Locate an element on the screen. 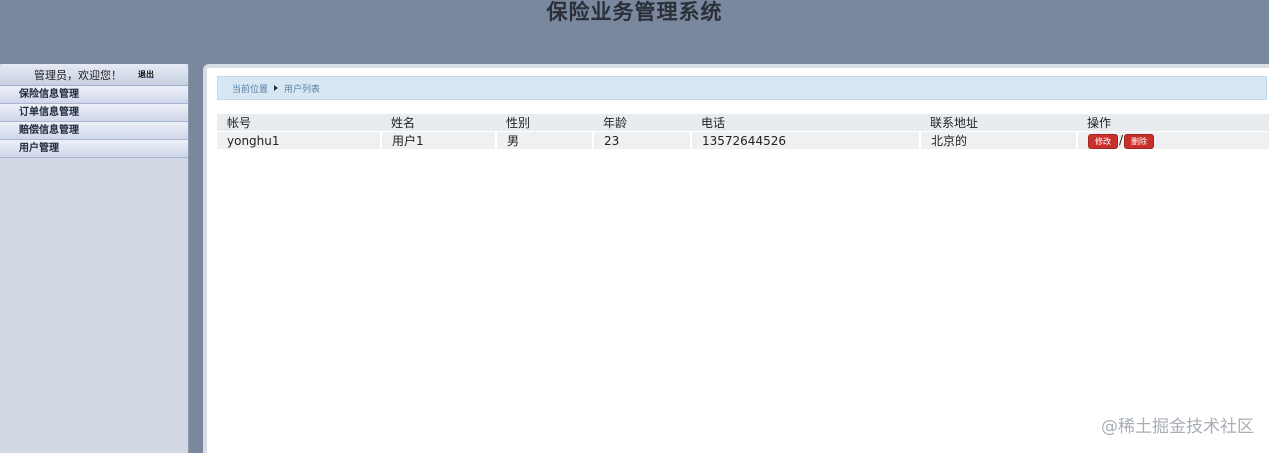 The width and height of the screenshot is (1269, 453). edit-button: 修改 is located at coordinates (1103, 141).